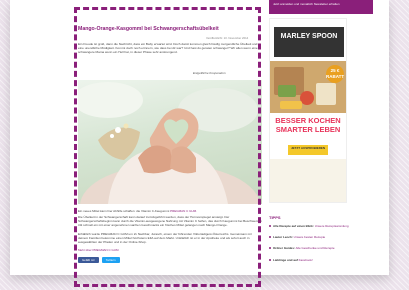 The height and width of the screenshot is (290, 409). I want to click on twitter-button: Twittern, so click(110, 260).